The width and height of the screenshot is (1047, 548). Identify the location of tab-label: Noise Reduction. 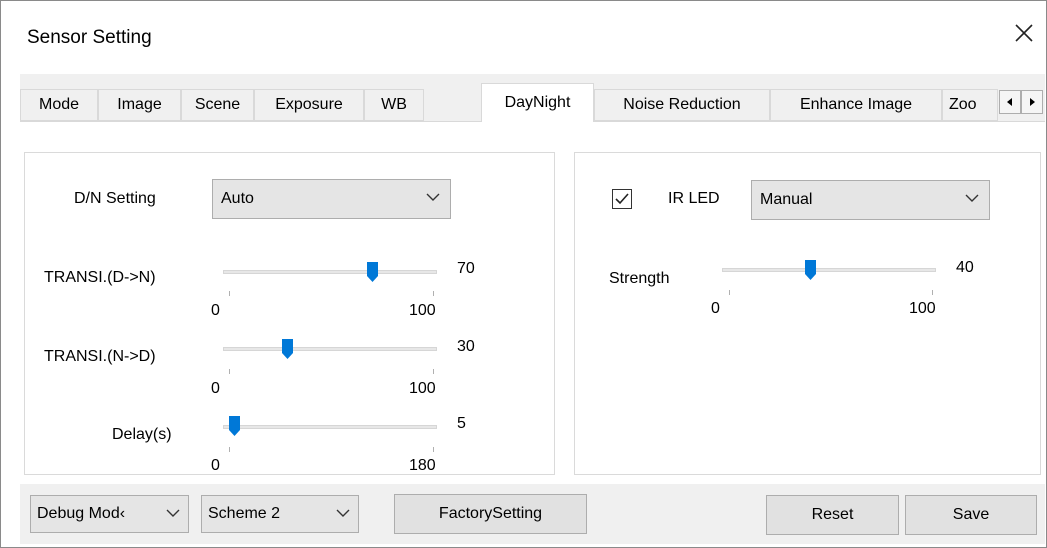
(682, 104).